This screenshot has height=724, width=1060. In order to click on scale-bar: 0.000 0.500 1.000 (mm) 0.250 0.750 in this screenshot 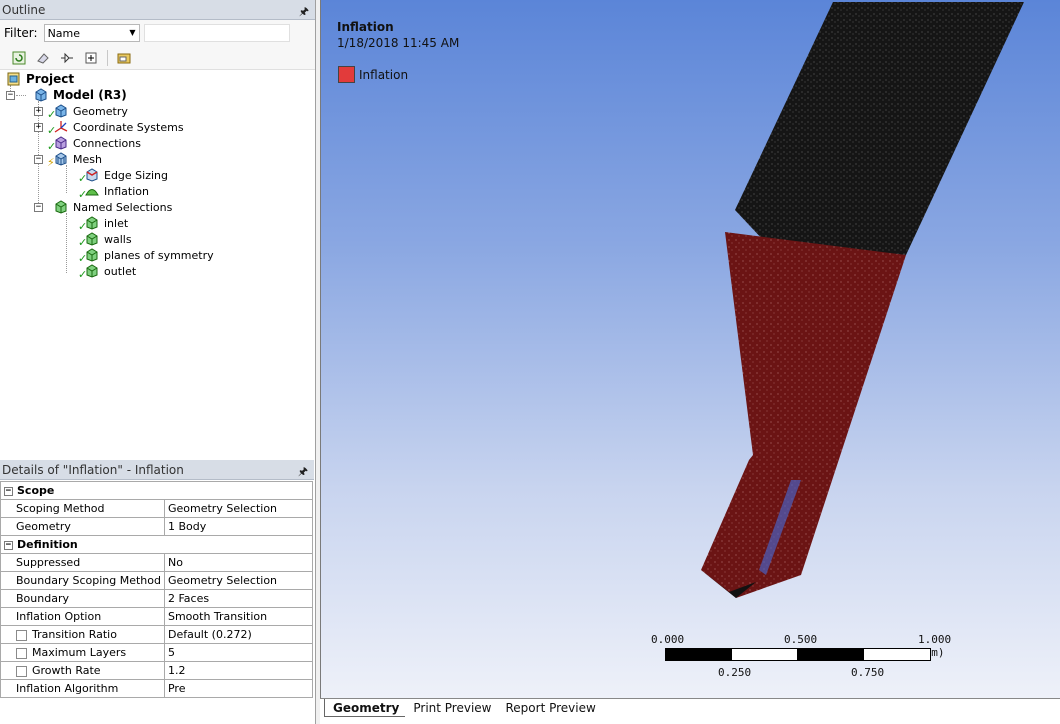, I will do `click(811, 657)`.